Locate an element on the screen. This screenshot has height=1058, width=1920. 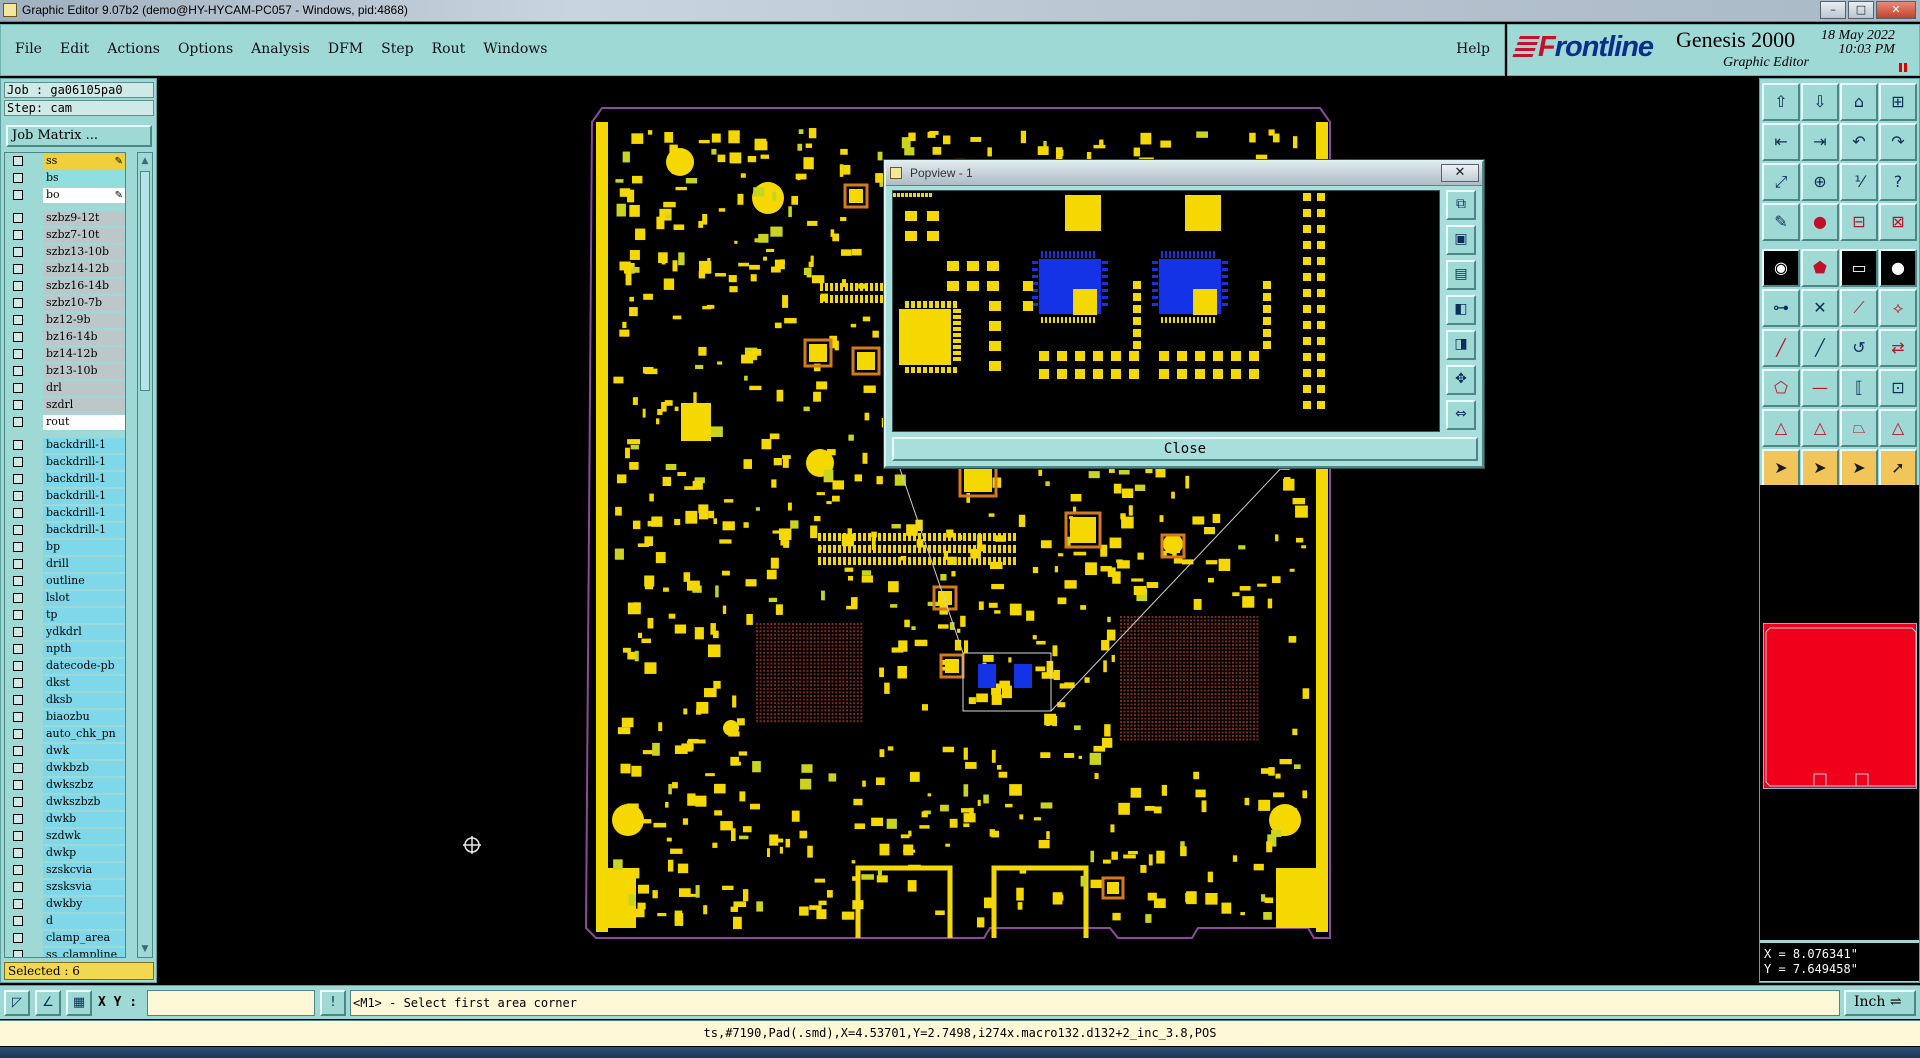
layer-row: ss_clampline is located at coordinates (65, 952).